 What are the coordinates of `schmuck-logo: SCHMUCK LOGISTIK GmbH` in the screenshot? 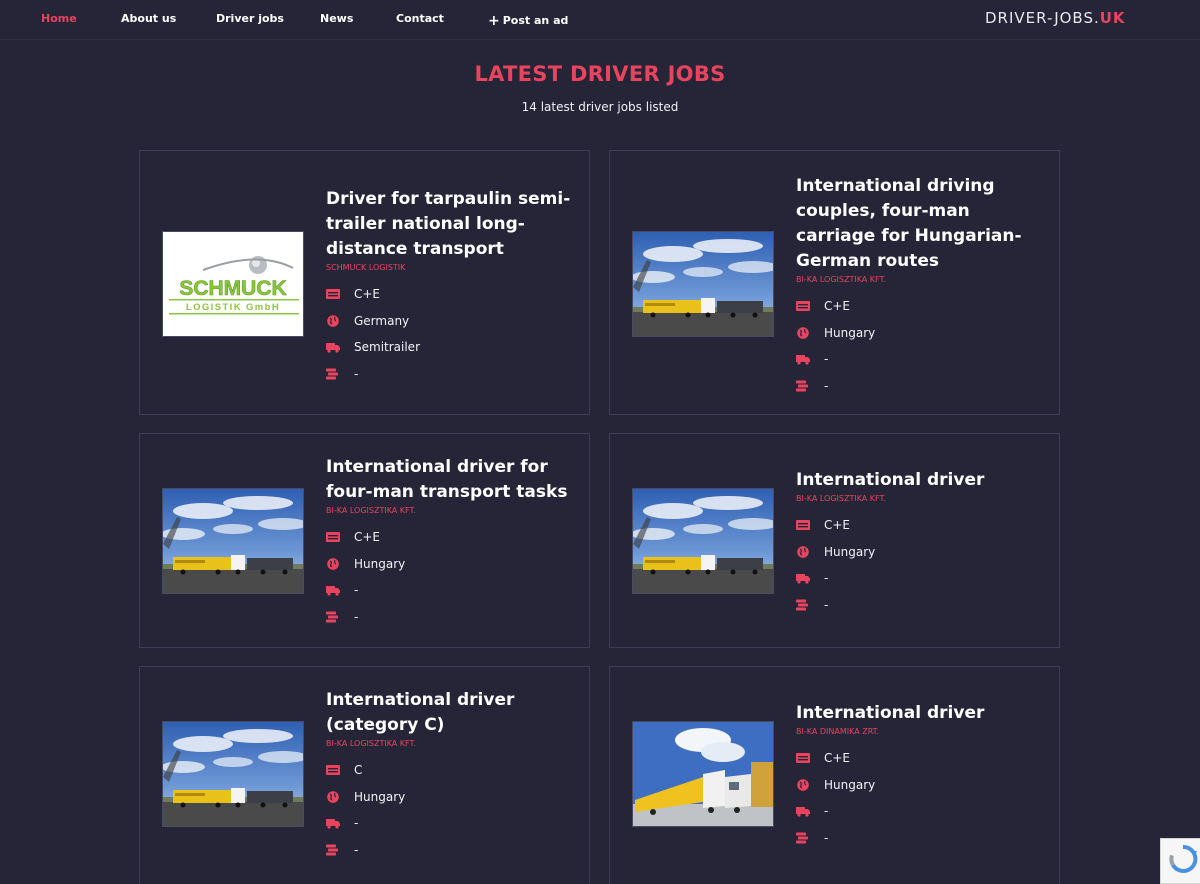 It's located at (233, 284).